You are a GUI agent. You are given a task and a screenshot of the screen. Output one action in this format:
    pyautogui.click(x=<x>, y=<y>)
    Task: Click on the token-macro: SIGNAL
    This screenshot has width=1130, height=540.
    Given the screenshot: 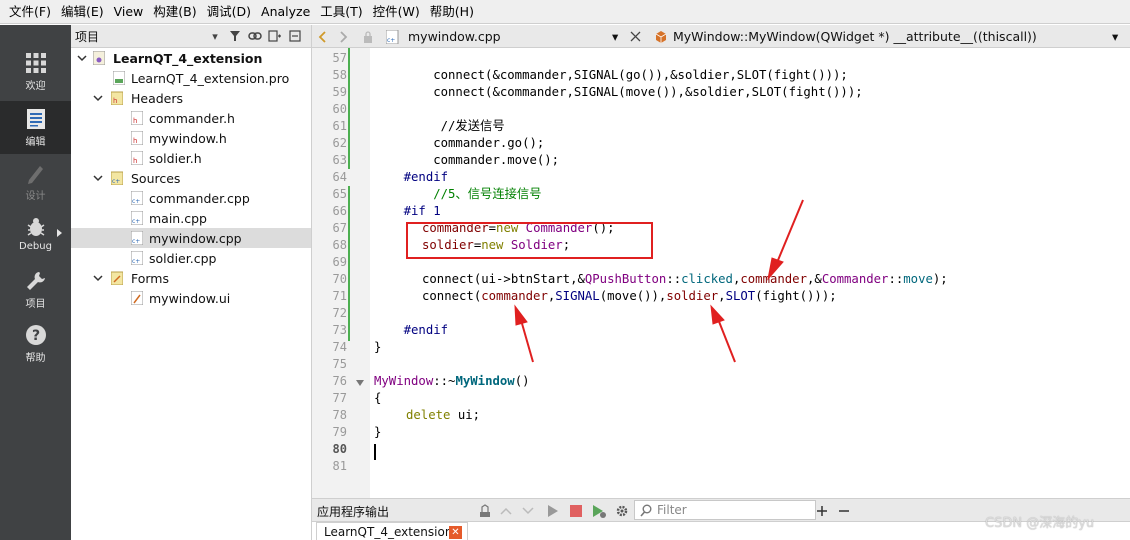 What is the action you would take?
    pyautogui.click(x=577, y=296)
    